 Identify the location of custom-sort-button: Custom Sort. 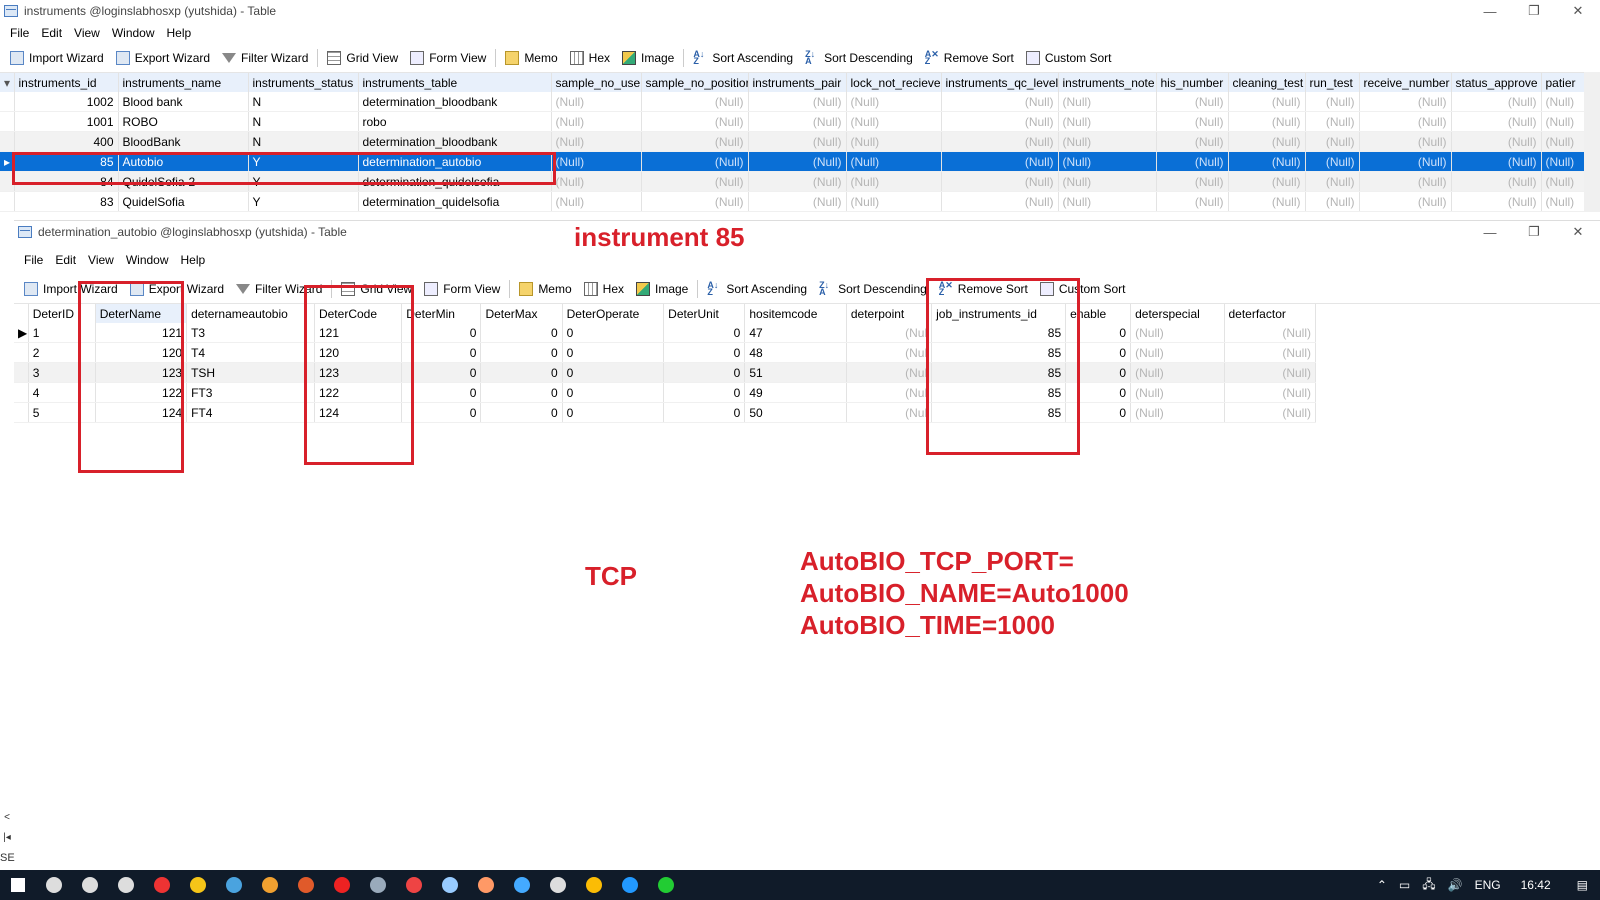
(1069, 58).